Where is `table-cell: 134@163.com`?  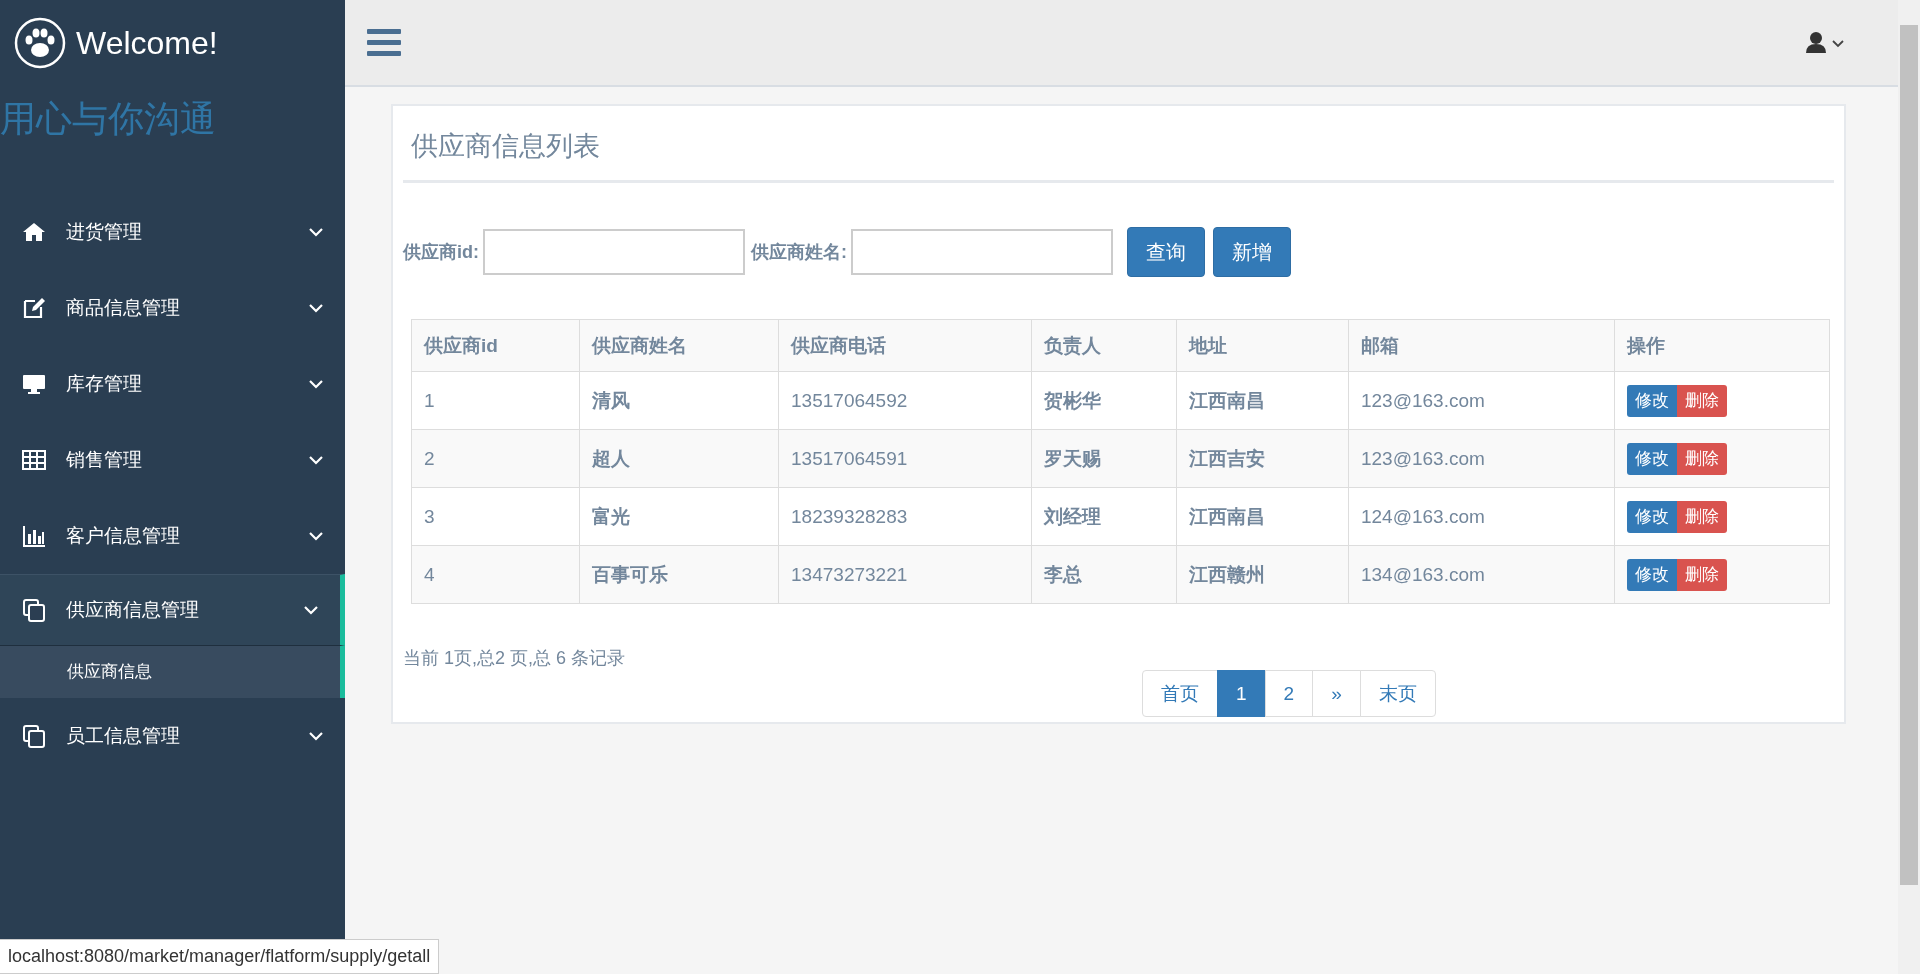
table-cell: 134@163.com is located at coordinates (1481, 574).